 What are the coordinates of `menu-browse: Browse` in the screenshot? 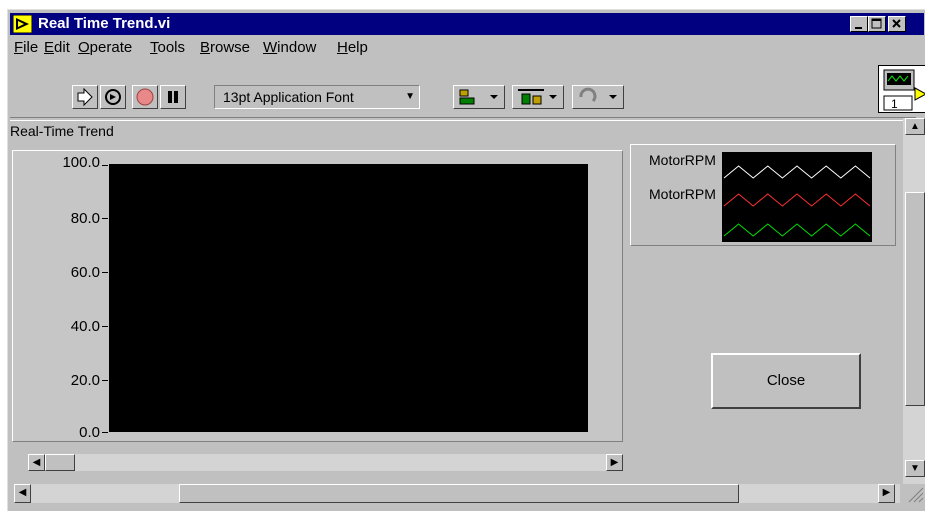 It's located at (225, 48).